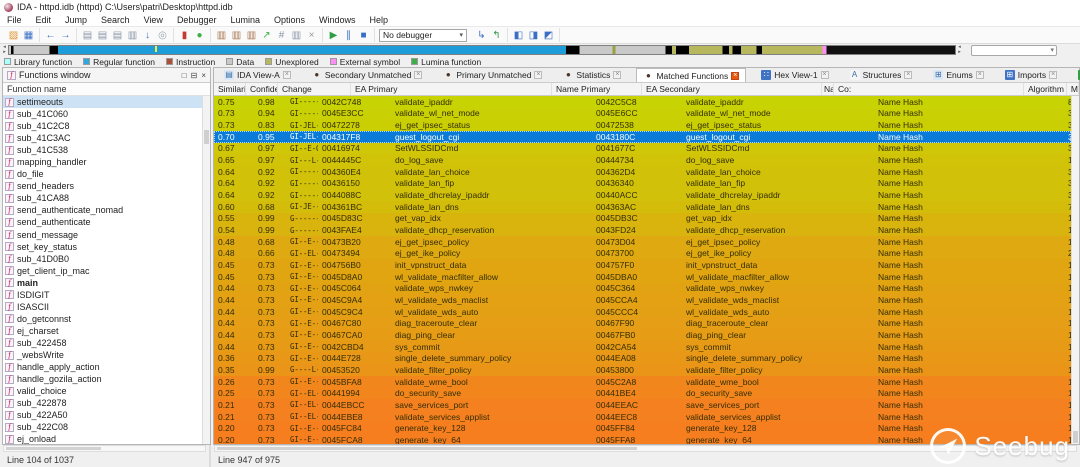 The image size is (1080, 467). Describe the element at coordinates (184, 75) in the screenshot. I see `panel-restore-button: □` at that location.